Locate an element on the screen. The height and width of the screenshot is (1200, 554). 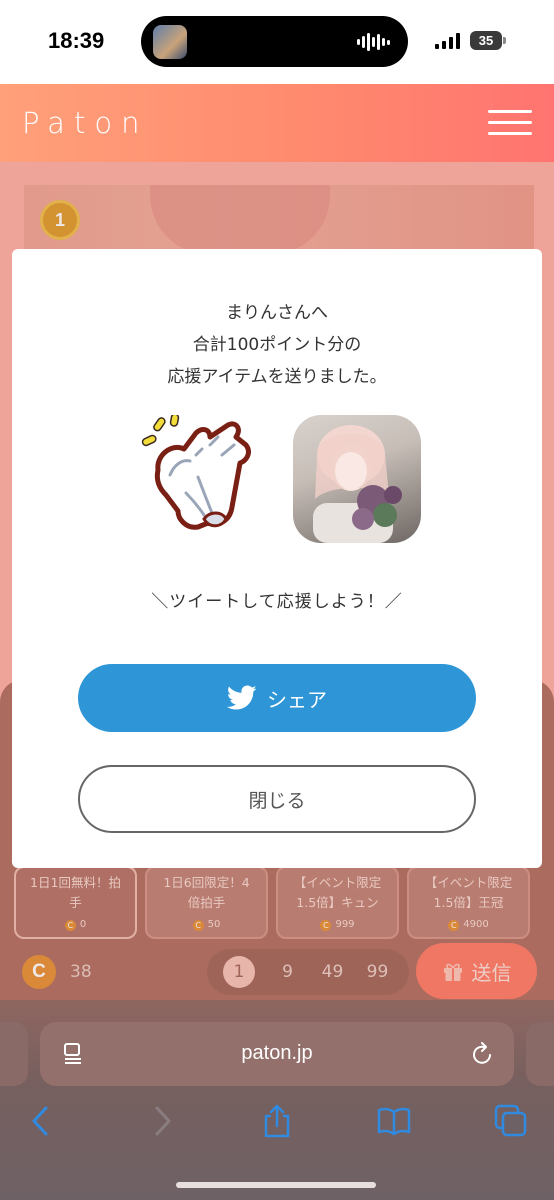
previous-tab-peek is located at coordinates (14, 1054).